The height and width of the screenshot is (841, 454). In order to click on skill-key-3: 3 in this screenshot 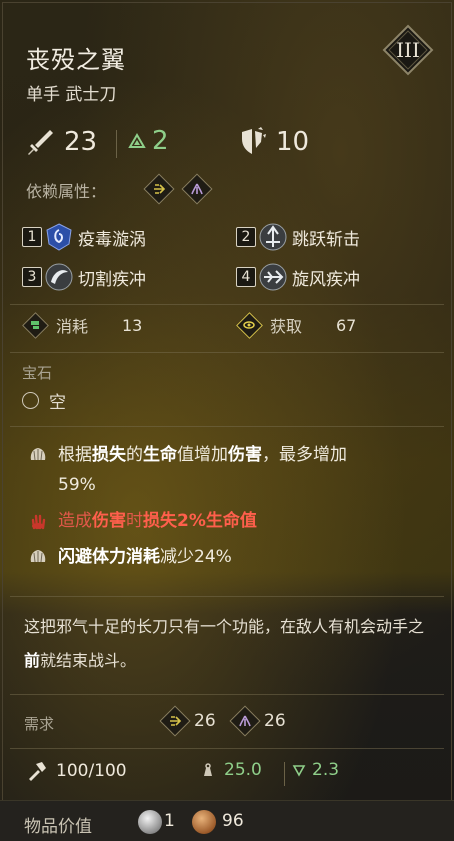, I will do `click(32, 277)`.